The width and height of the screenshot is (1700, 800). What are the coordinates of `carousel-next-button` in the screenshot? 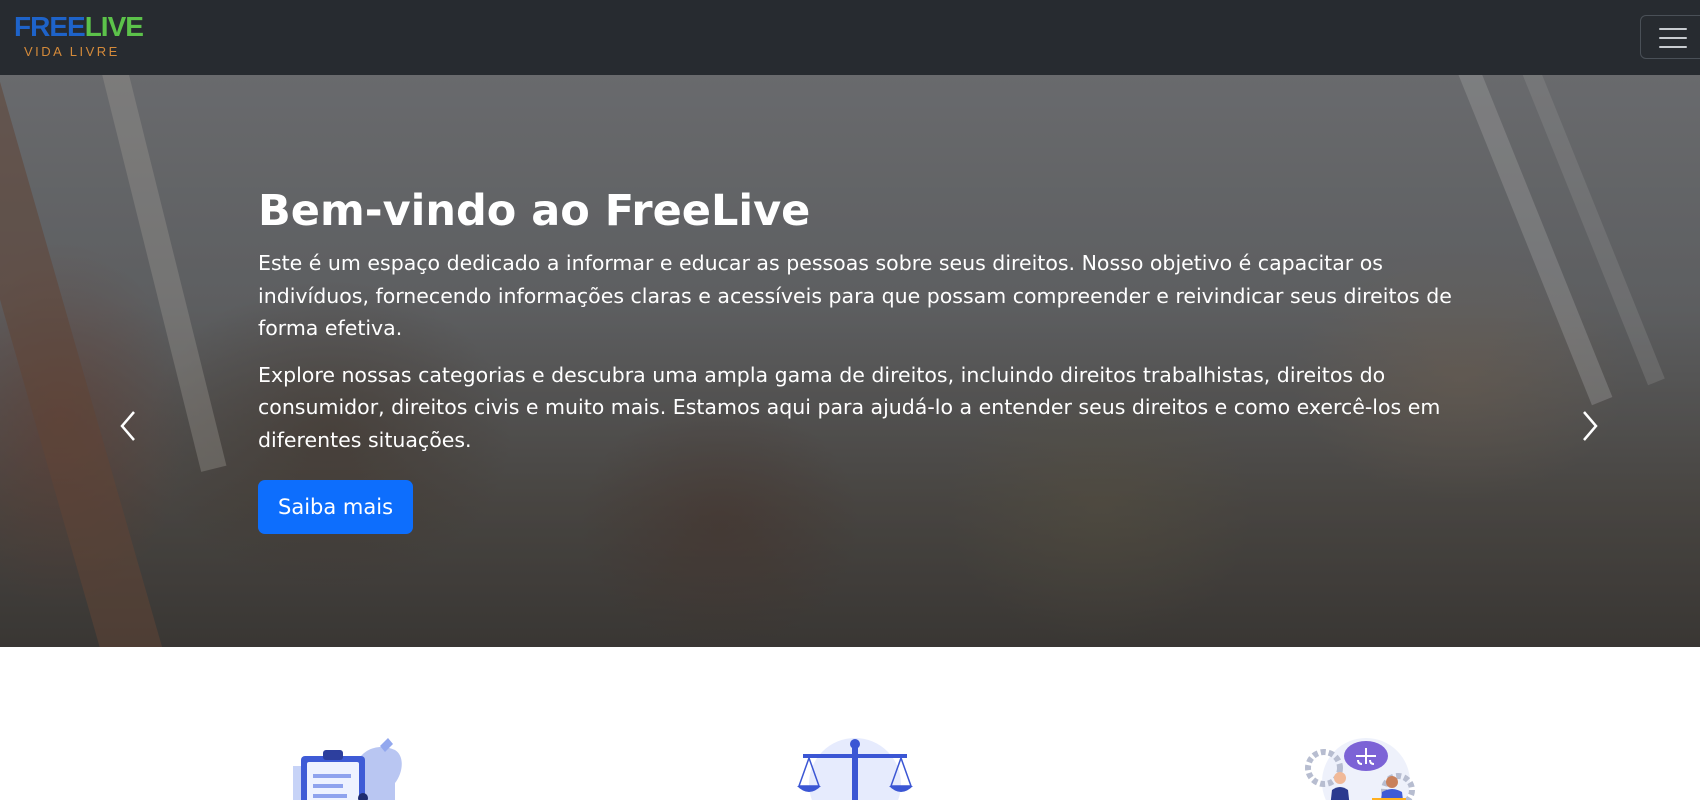 It's located at (1589, 426).